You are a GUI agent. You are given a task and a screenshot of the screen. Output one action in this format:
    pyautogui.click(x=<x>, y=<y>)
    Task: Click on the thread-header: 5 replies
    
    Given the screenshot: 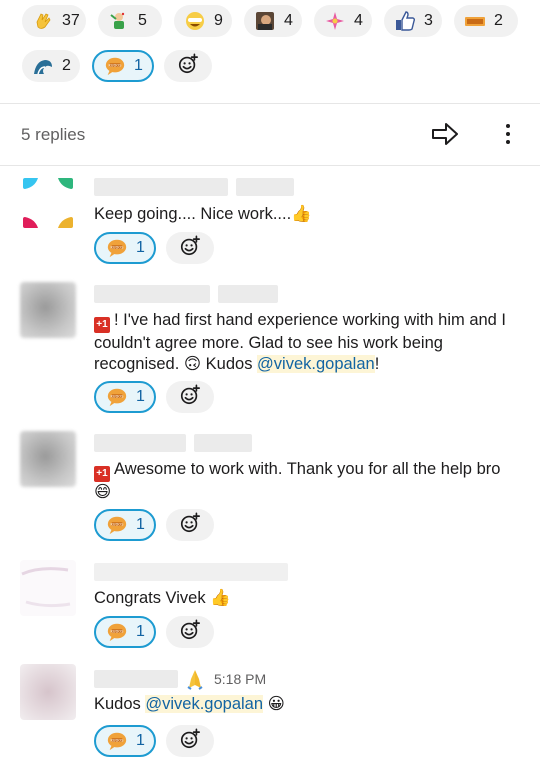 What is the action you would take?
    pyautogui.click(x=270, y=134)
    